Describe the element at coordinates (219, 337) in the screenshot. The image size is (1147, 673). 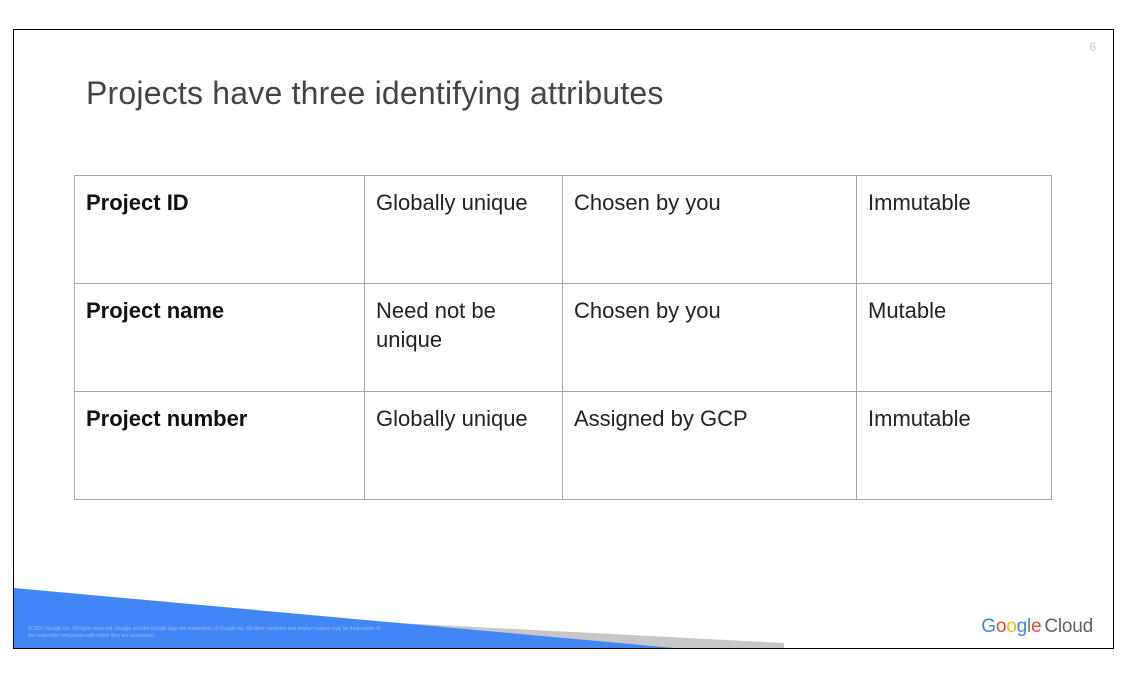
I see `attribute-name-cell: Project name` at that location.